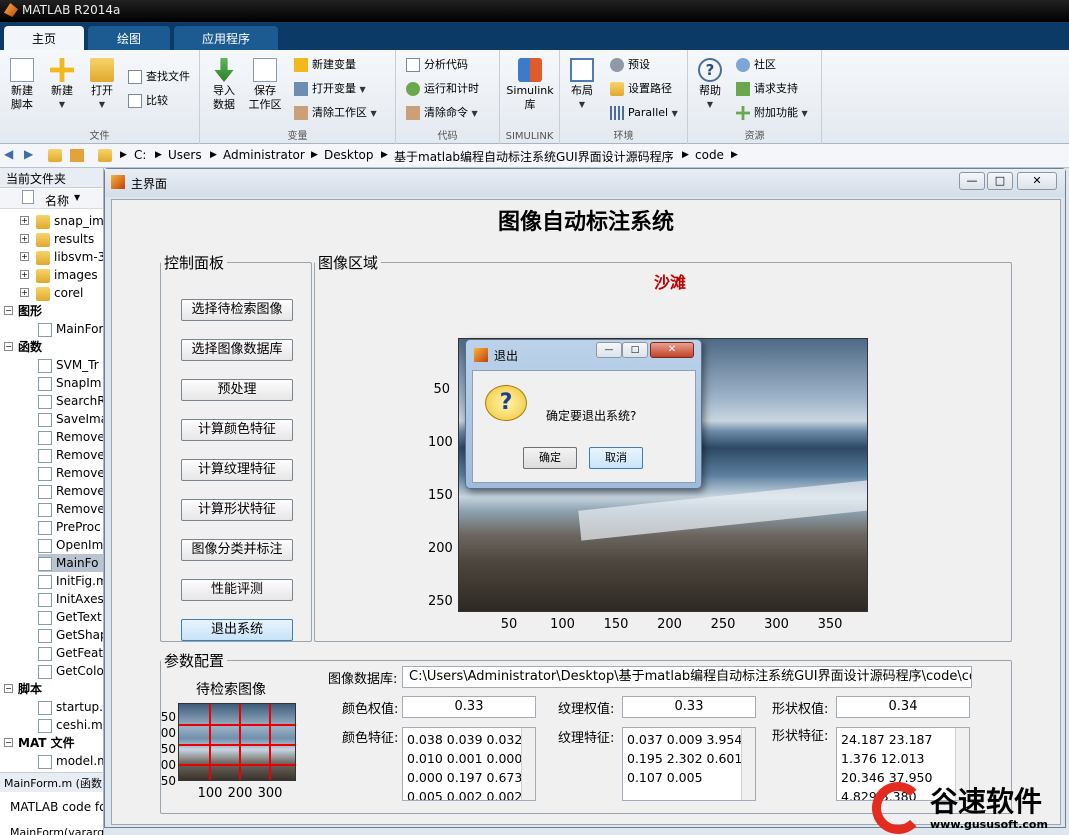 The image size is (1069, 835). I want to click on new-script-button: 新建 脚本, so click(22, 85).